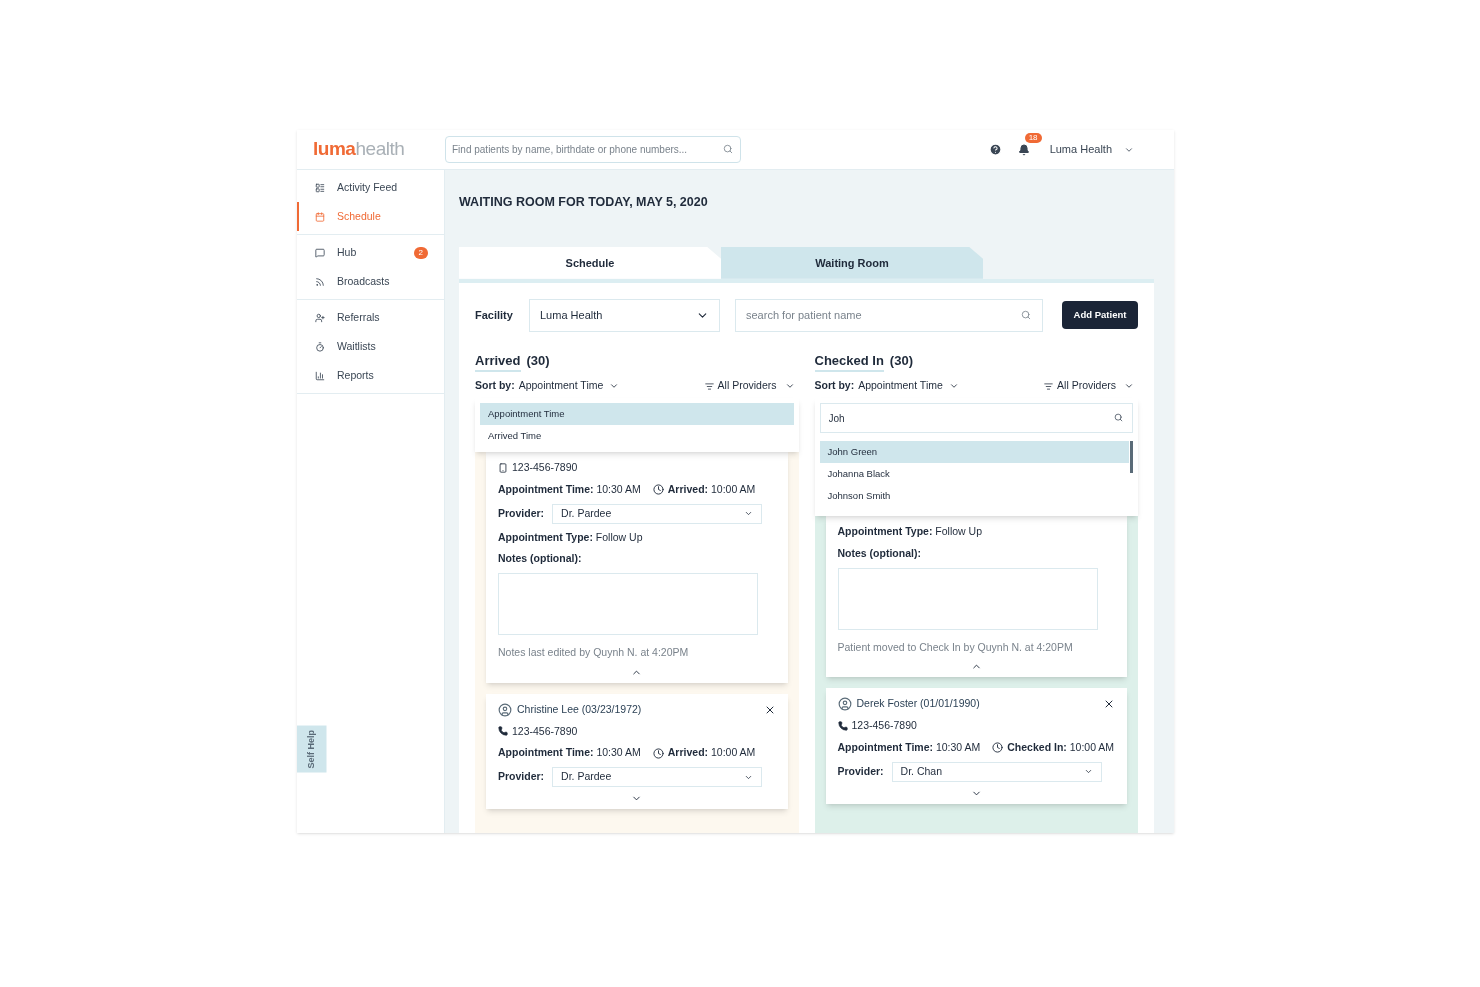 Image resolution: width=1480 pixels, height=987 pixels. Describe the element at coordinates (320, 252) in the screenshot. I see `chat-icon` at that location.